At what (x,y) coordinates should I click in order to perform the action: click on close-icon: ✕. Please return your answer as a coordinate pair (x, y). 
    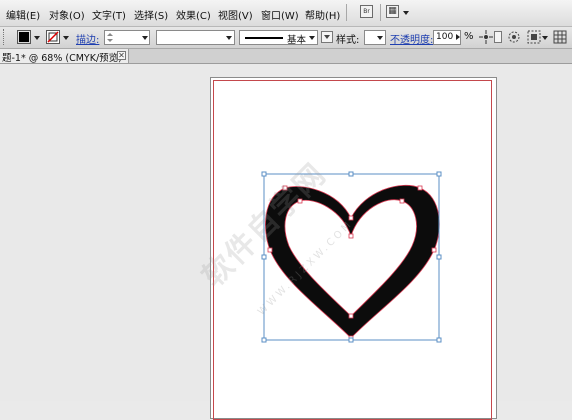
    Looking at the image, I should click on (121, 55).